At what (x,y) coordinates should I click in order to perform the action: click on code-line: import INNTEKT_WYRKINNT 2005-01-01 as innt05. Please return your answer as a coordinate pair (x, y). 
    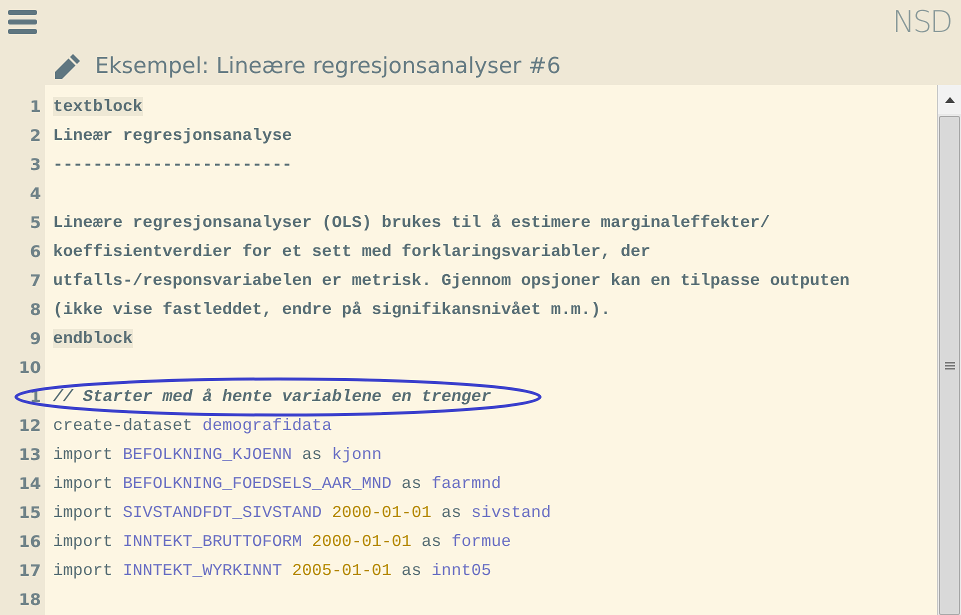
    Looking at the image, I should click on (272, 571).